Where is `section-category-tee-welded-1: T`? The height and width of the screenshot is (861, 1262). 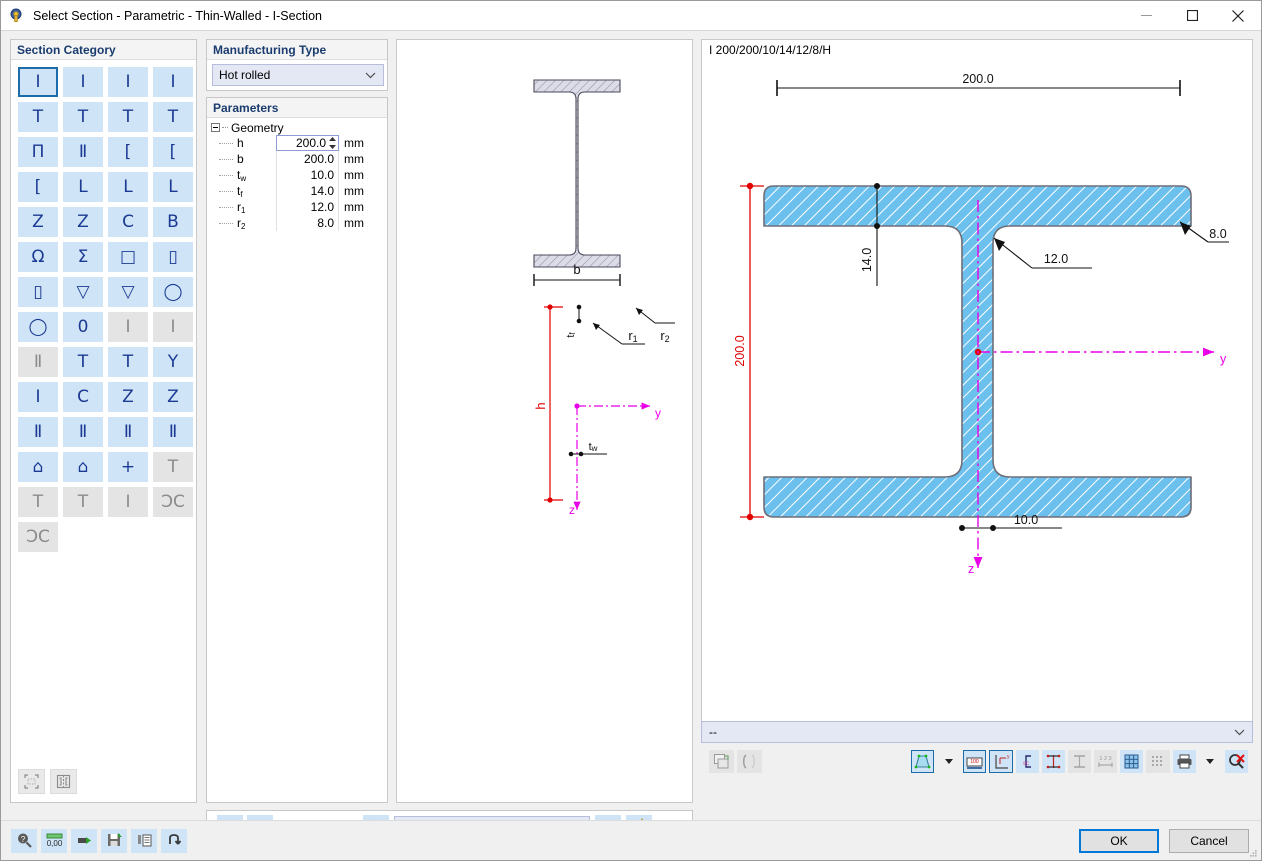 section-category-tee-welded-1: T is located at coordinates (83, 362).